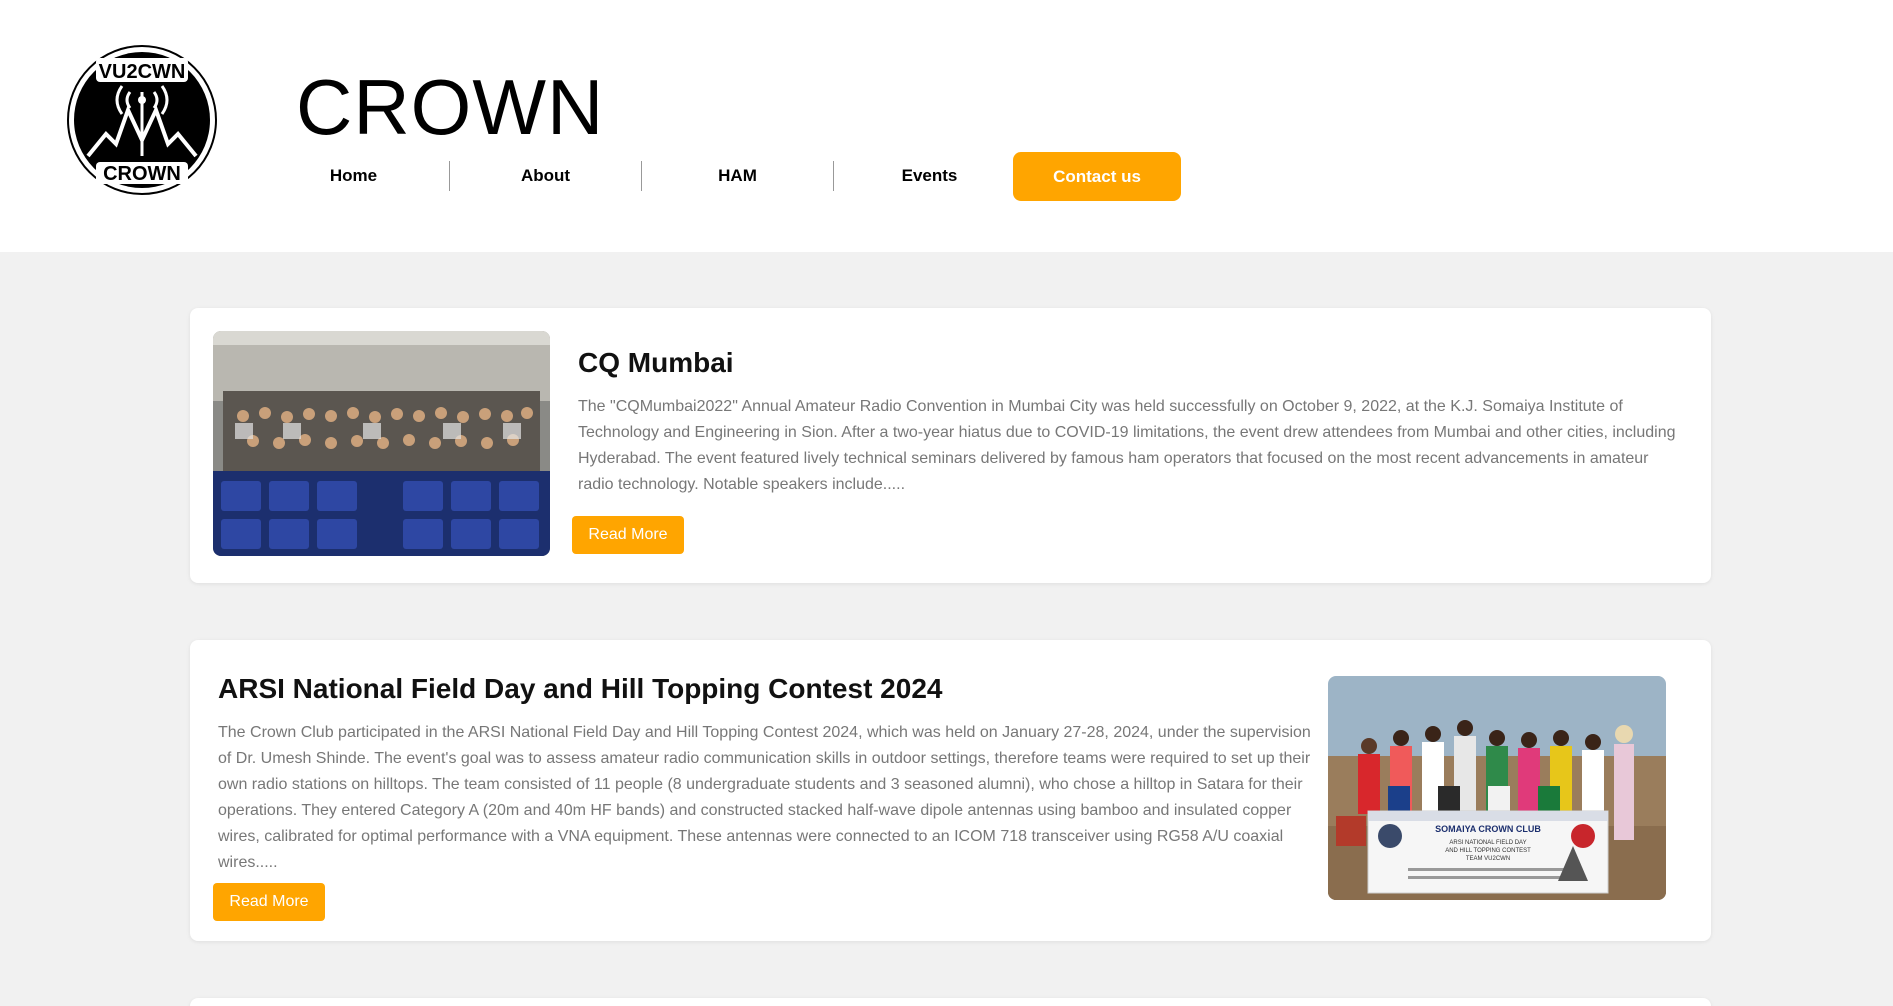 This screenshot has height=1006, width=1893. What do you see at coordinates (142, 174) in the screenshot?
I see `svg-text: CROWN` at bounding box center [142, 174].